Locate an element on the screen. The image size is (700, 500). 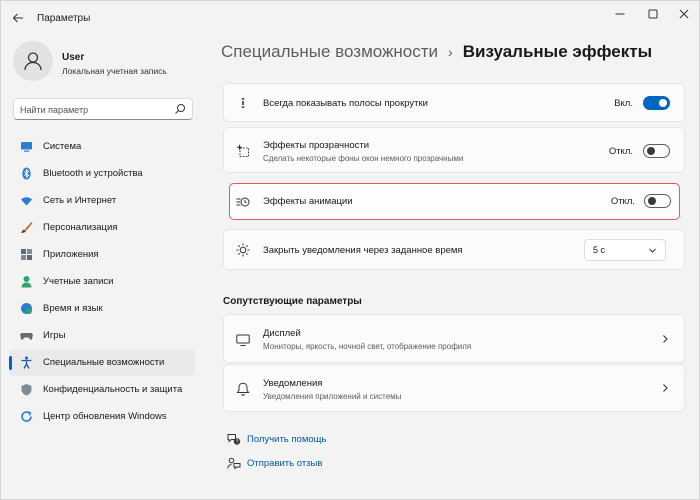
apps-icon is located at coordinates (26, 255).